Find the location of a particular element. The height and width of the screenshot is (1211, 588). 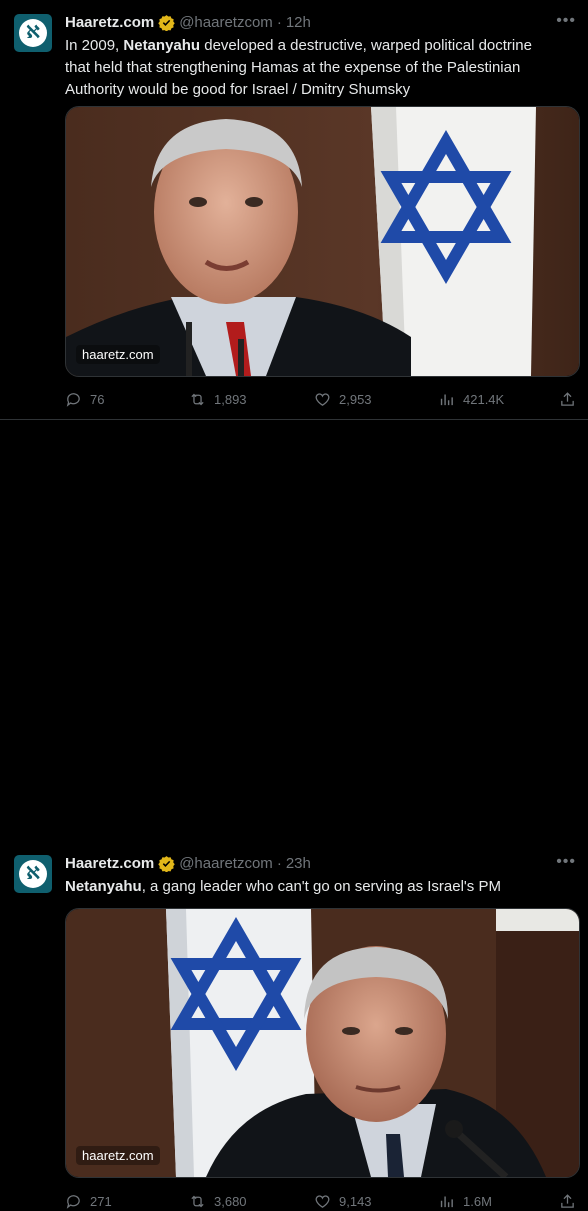

like-count: 9,143 is located at coordinates (355, 1201).